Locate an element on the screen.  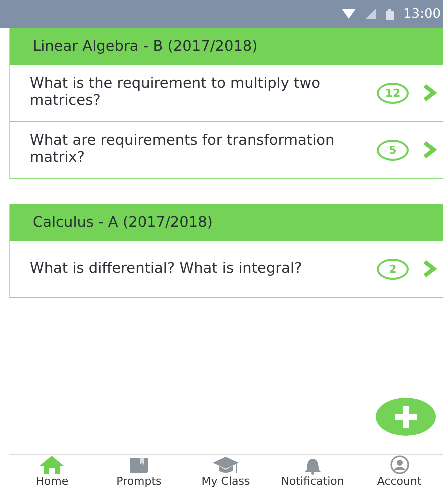
graduation-cap-icon is located at coordinates (226, 465).